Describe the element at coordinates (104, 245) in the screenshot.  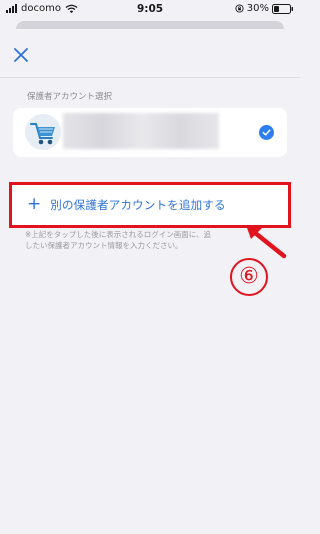
I see `help-note-line2: したい保護者アカウント情報を入力ください。` at that location.